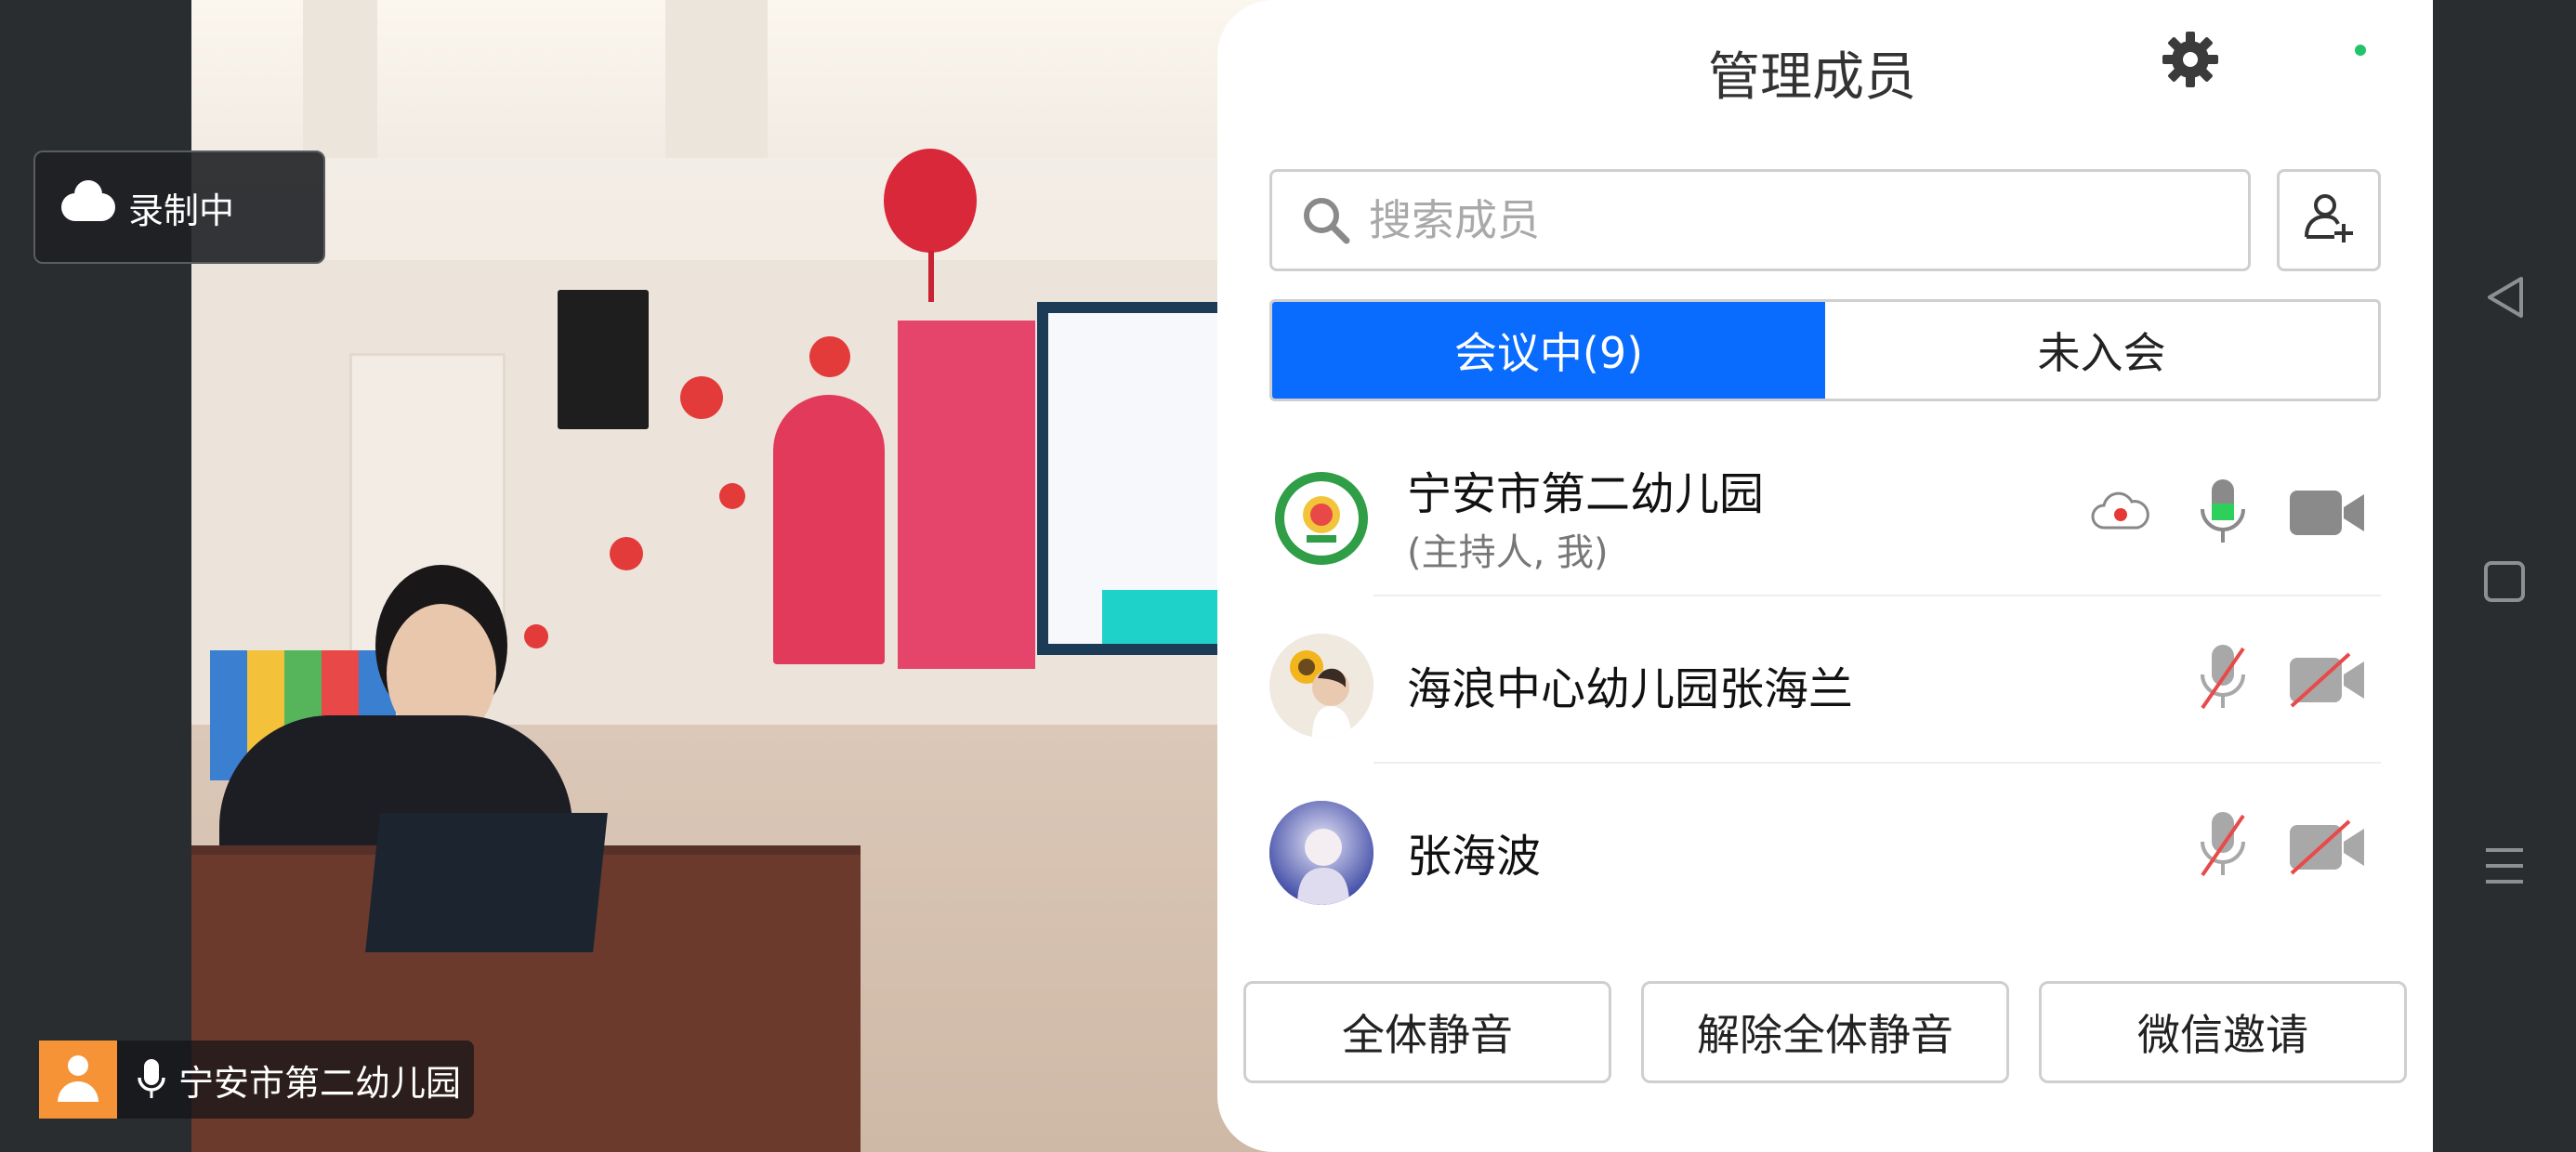  What do you see at coordinates (1321, 686) in the screenshot?
I see `sunflower-avatar` at bounding box center [1321, 686].